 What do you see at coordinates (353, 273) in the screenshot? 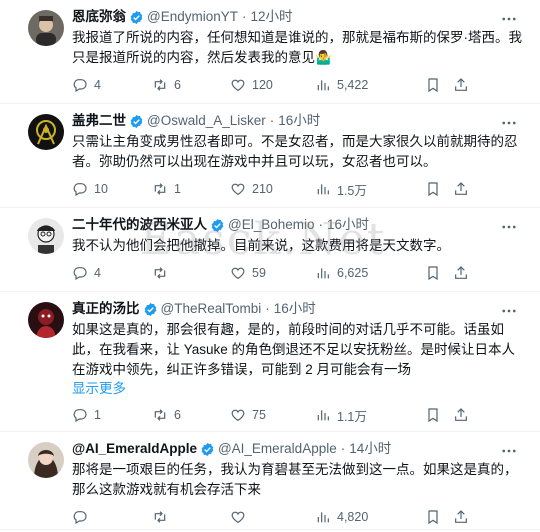
I see `view-count: 6,625` at bounding box center [353, 273].